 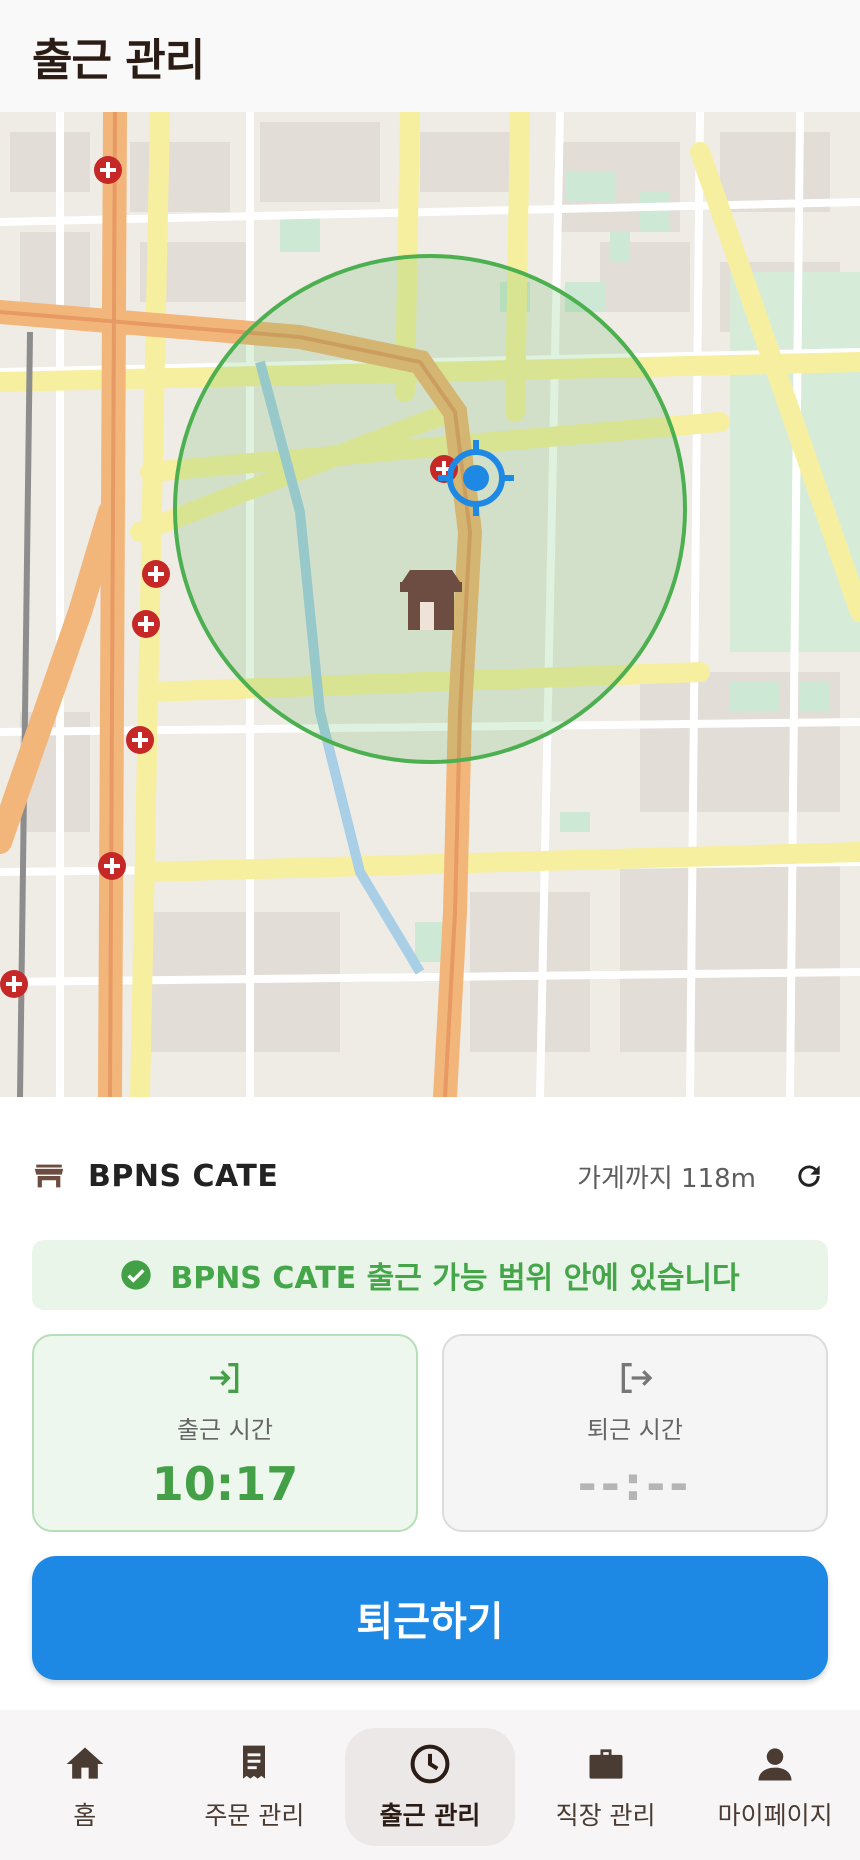 I want to click on logout-icon, so click(x=637, y=1378).